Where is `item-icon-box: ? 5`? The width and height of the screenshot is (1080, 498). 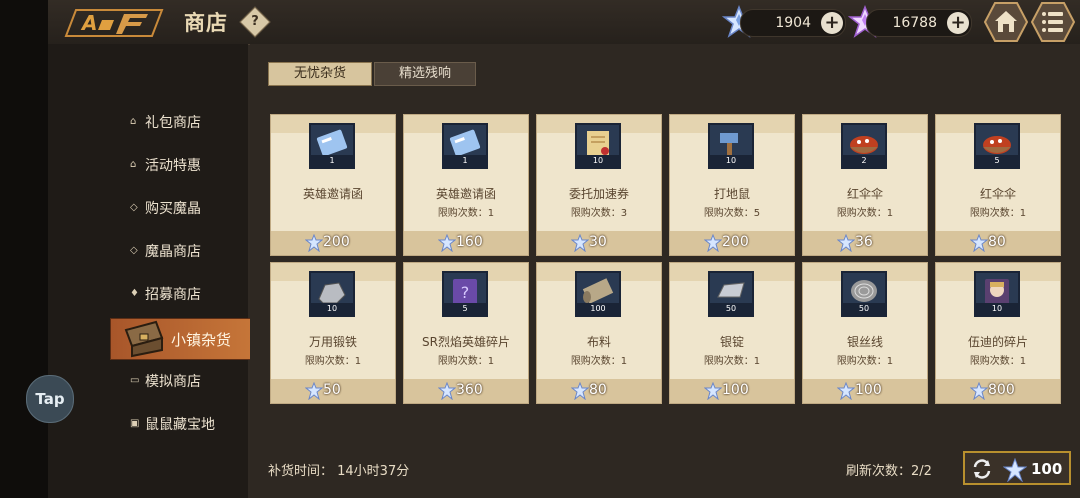 item-icon-box: ? 5 is located at coordinates (465, 294).